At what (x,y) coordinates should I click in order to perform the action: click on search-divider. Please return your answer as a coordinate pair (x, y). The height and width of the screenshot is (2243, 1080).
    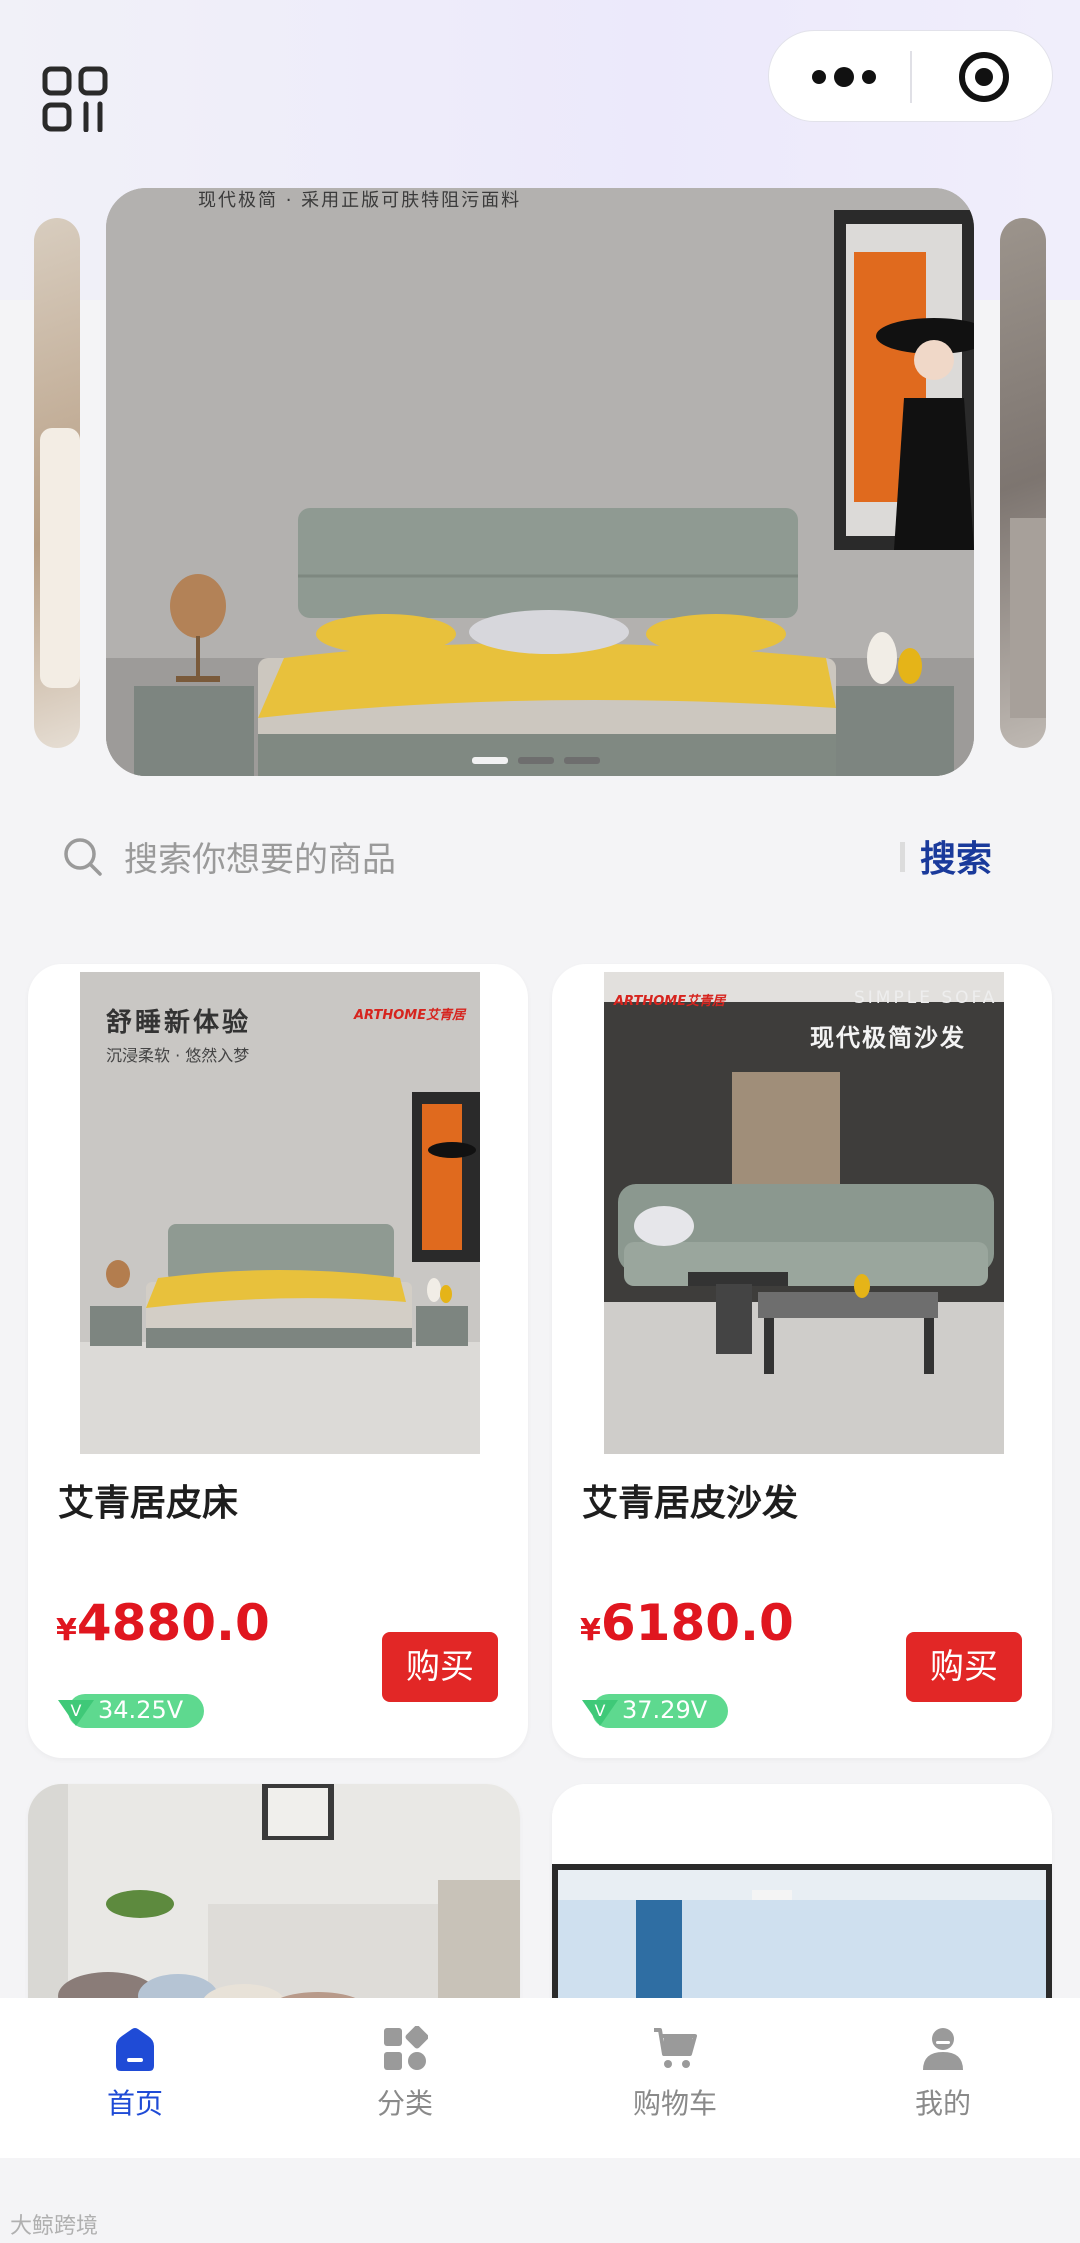
    Looking at the image, I should click on (902, 857).